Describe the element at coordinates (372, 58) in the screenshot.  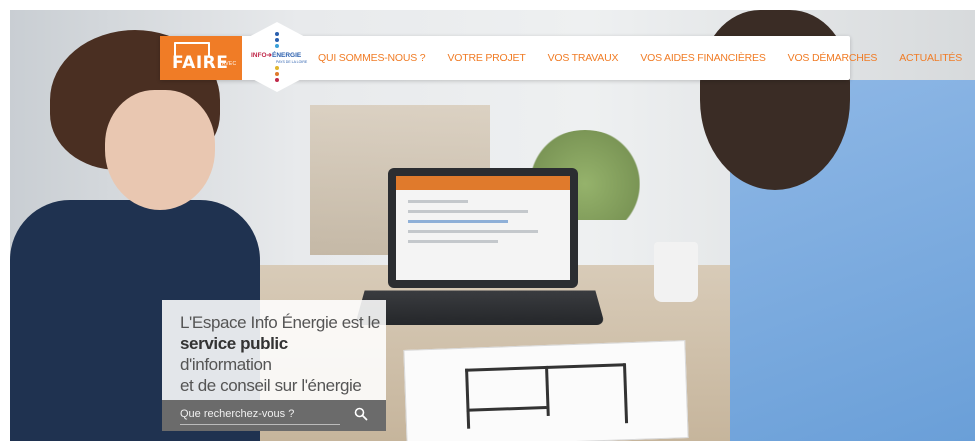
I see `nav-item-qui-sommes-nous: QUI SOMMES-NOUS ?` at that location.